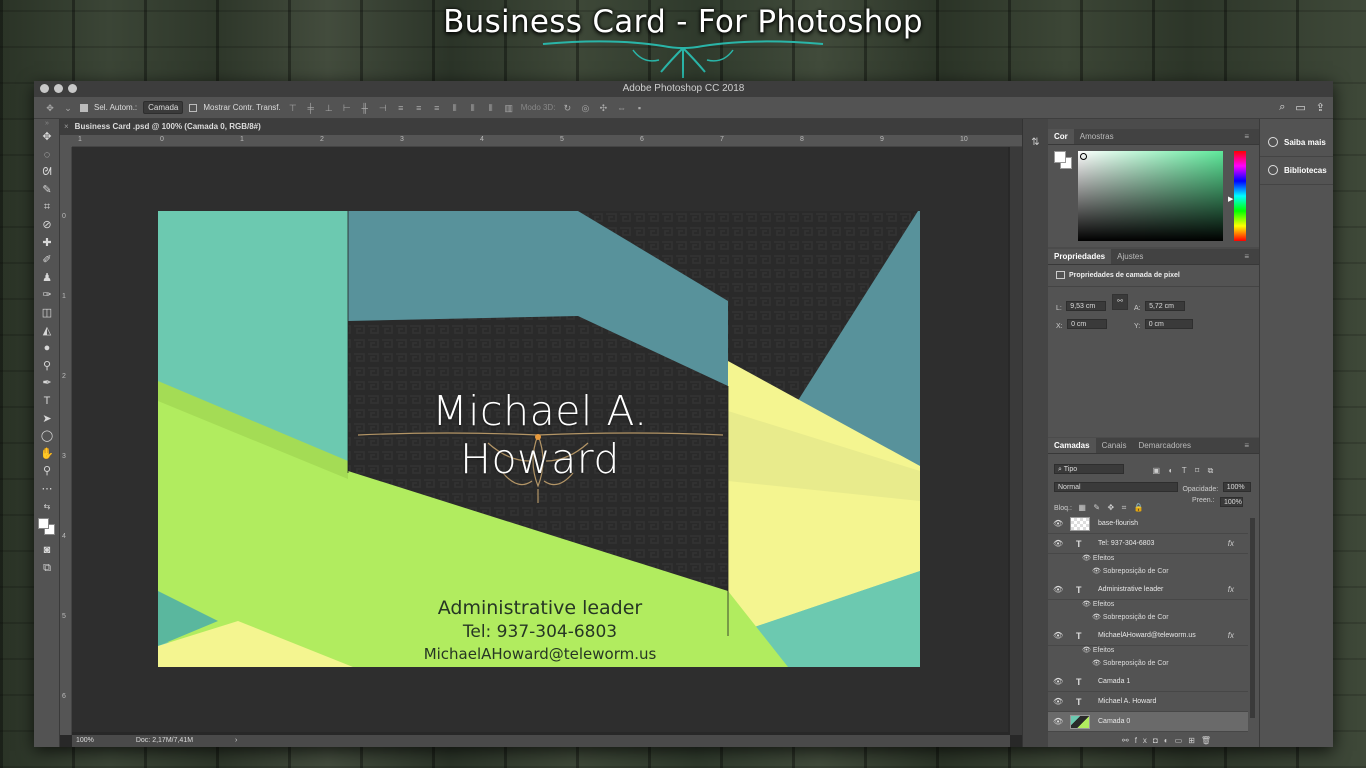  Describe the element at coordinates (47, 490) in the screenshot. I see `more-tools-icon: ⋯` at that location.